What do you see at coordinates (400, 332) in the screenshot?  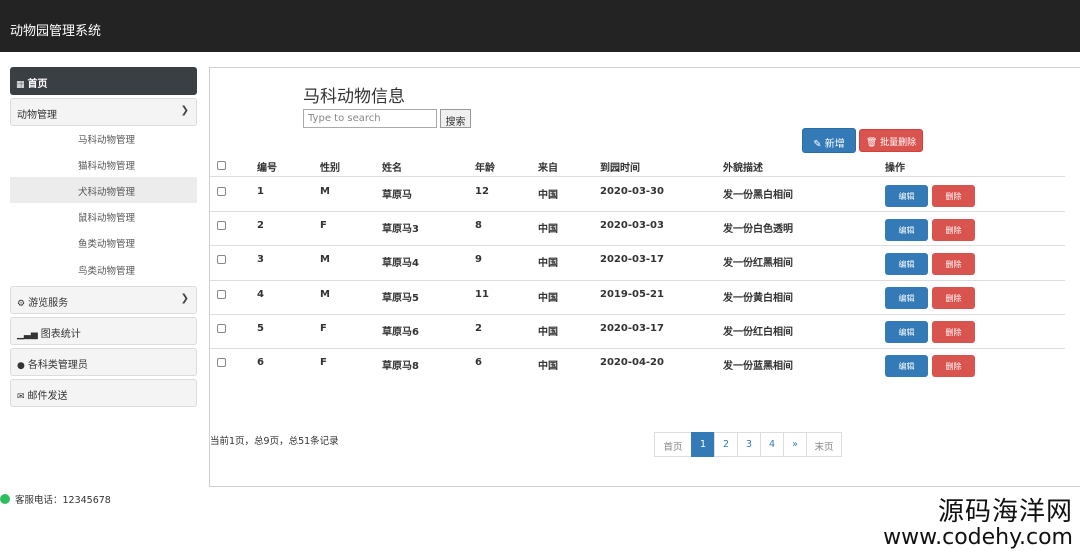 I see `cell-name: 草原马6` at bounding box center [400, 332].